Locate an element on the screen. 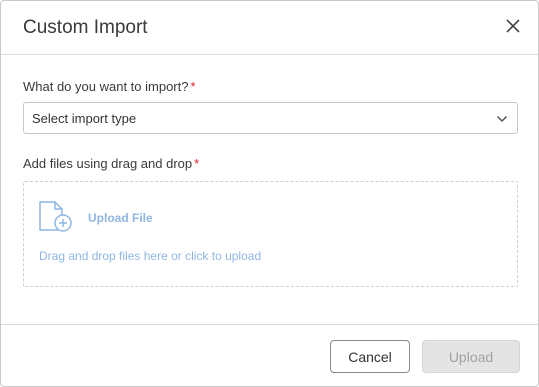 The width and height of the screenshot is (539, 387). import-type-label-text: What do you want to import? is located at coordinates (106, 86).